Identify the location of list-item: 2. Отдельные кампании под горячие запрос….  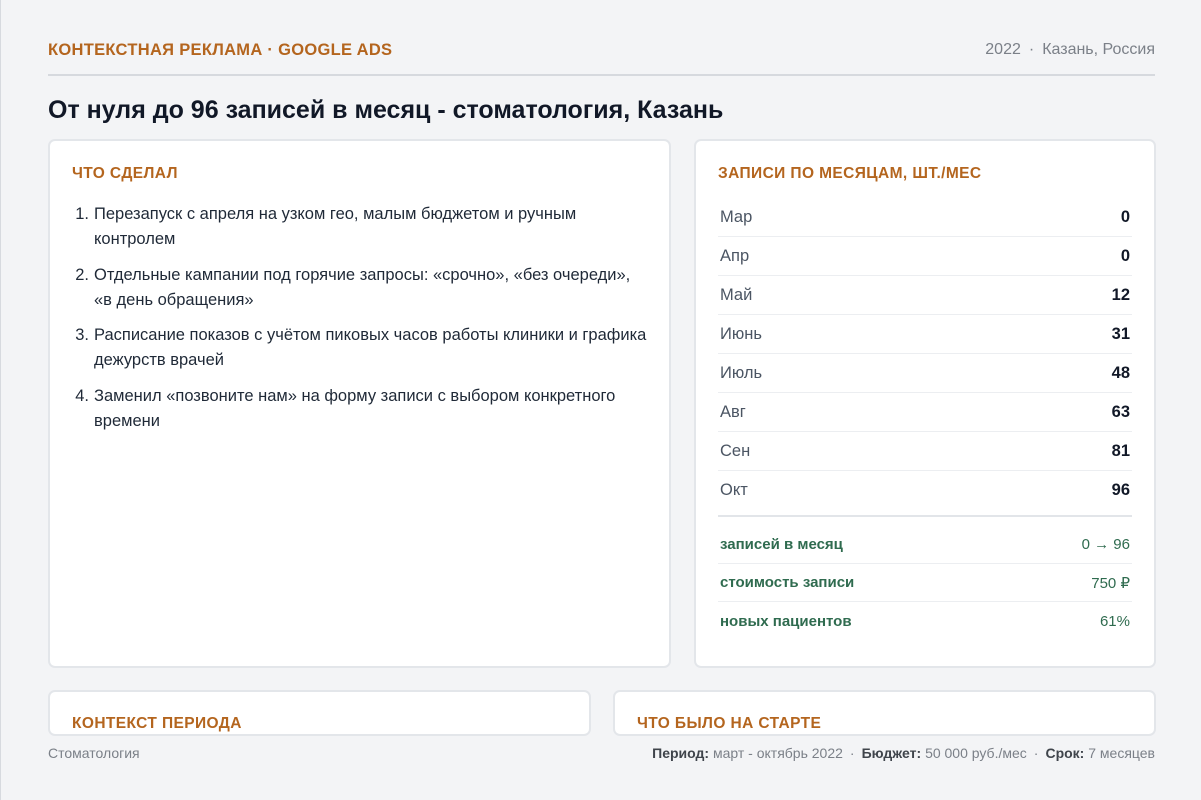
(359, 288).